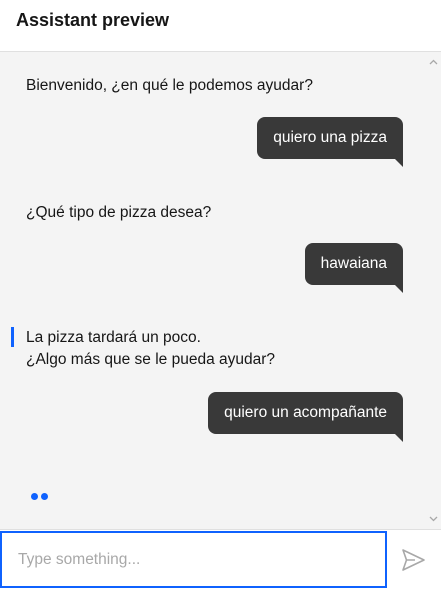  I want to click on scrollbar, so click(433, 290).